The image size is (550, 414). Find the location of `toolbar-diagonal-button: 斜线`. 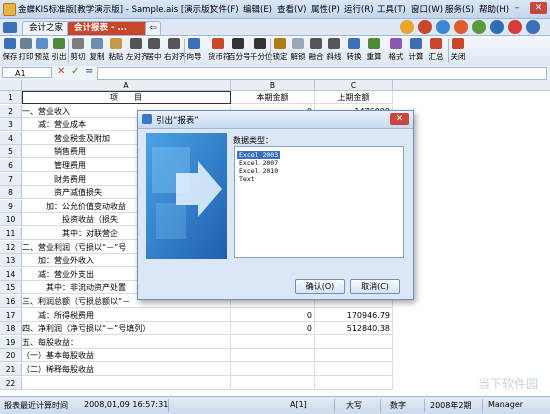

toolbar-diagonal-button: 斜线 is located at coordinates (334, 51).